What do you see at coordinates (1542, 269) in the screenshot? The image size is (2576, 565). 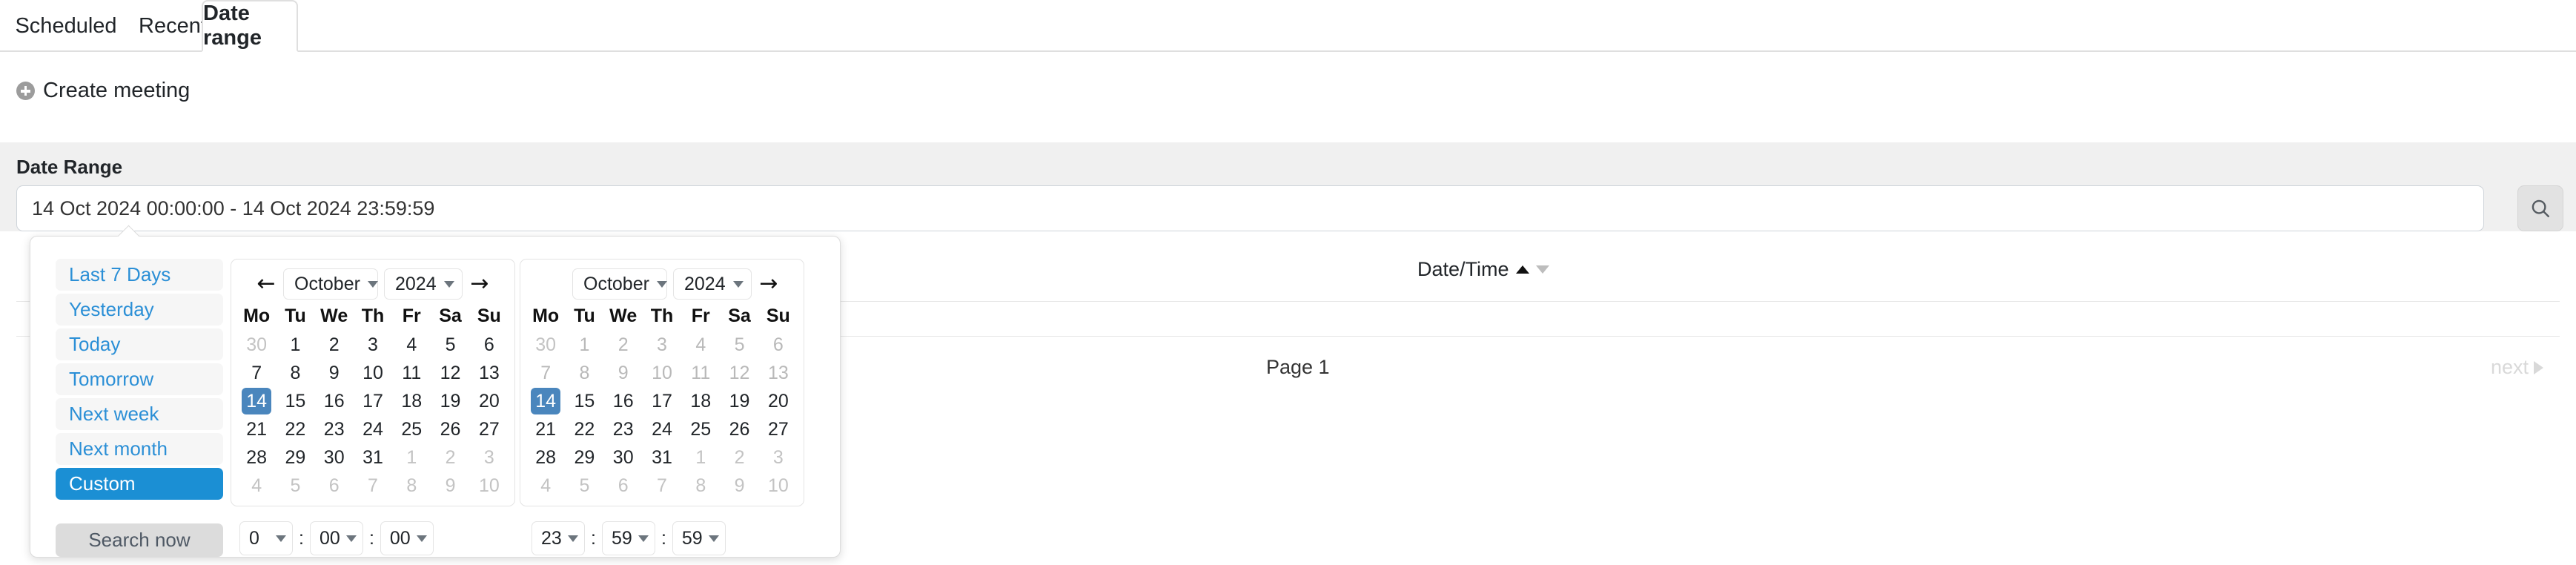 I see `caret-down-icon` at bounding box center [1542, 269].